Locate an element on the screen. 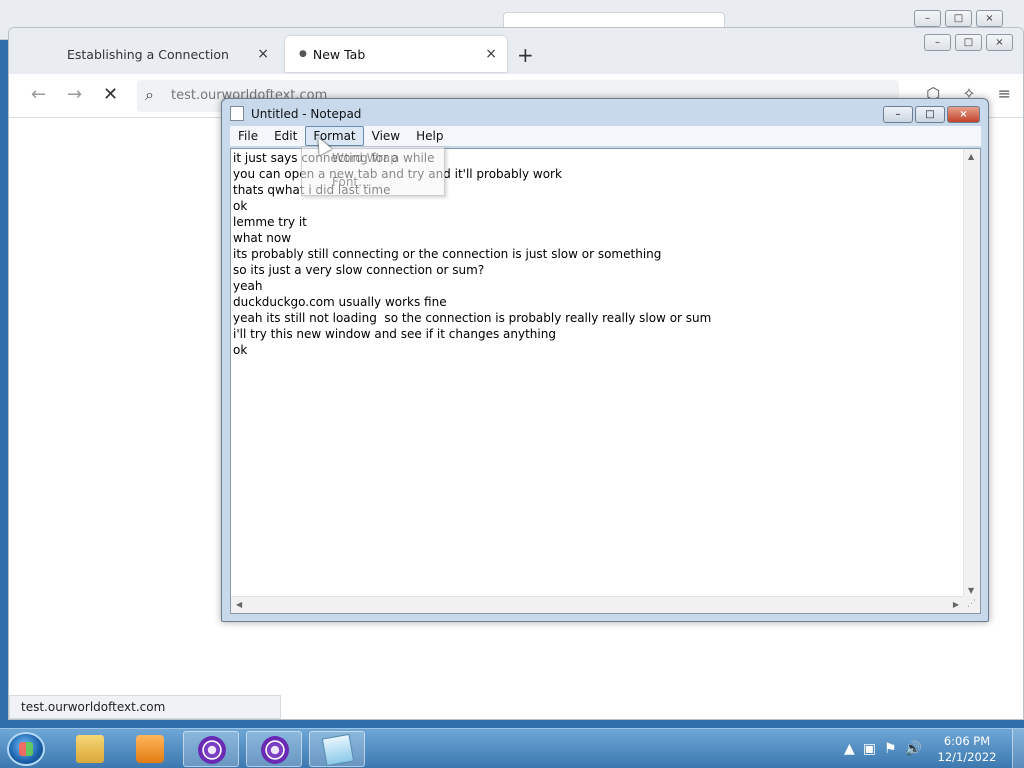  show-hidden-icons-chevron-icon: ▲ is located at coordinates (849, 749).